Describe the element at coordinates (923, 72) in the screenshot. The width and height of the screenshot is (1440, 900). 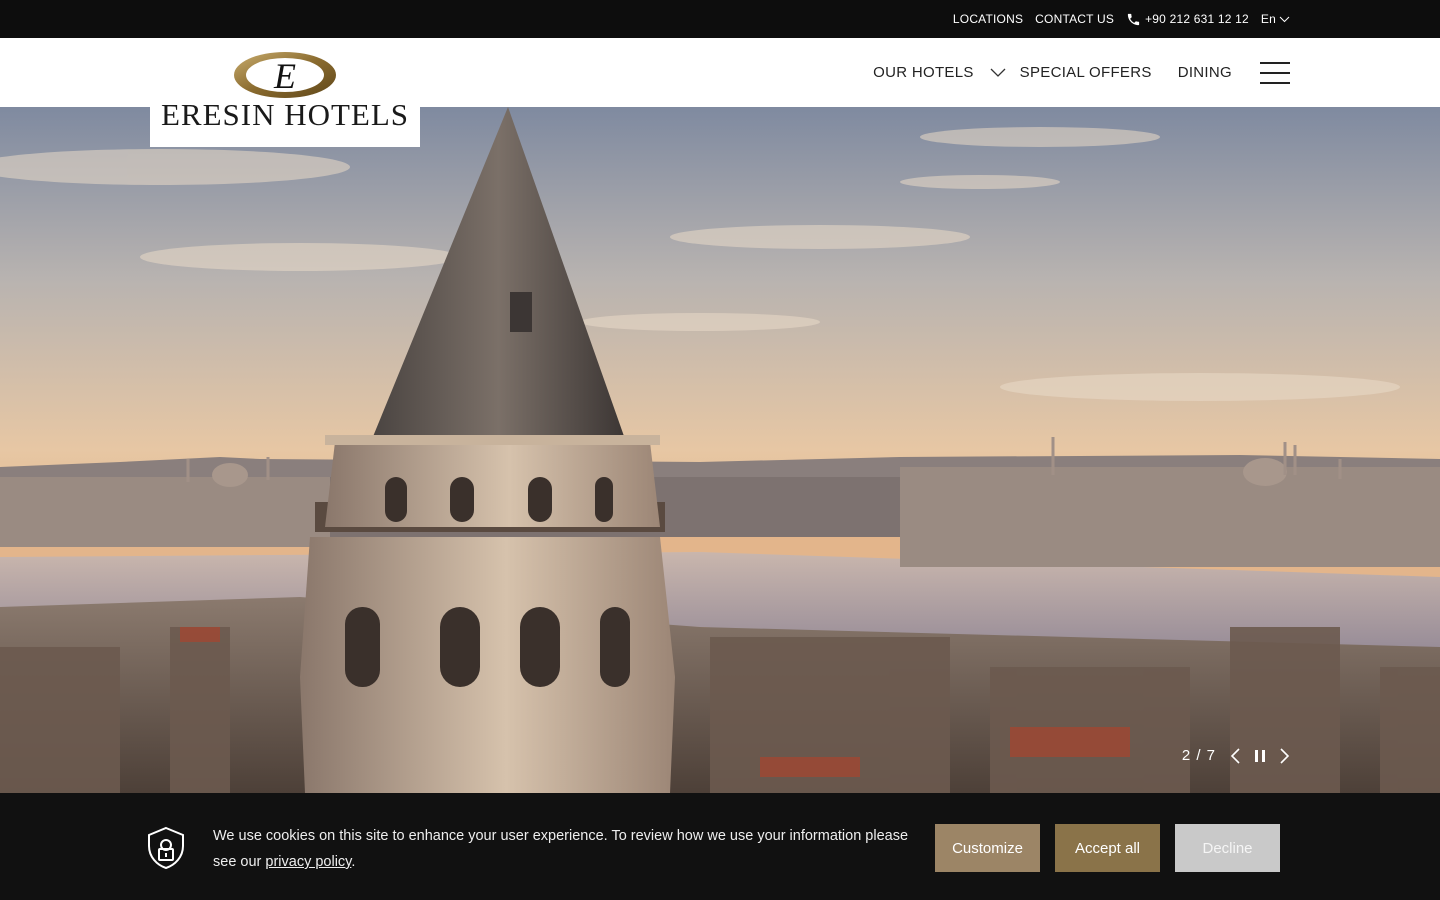
I see `nav-our-hotels: OUR HOTELS` at that location.